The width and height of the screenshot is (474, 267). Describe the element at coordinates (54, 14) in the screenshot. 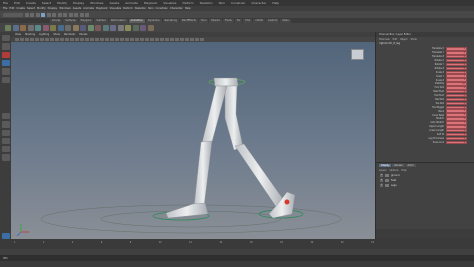

I see `select-component-icon` at that location.